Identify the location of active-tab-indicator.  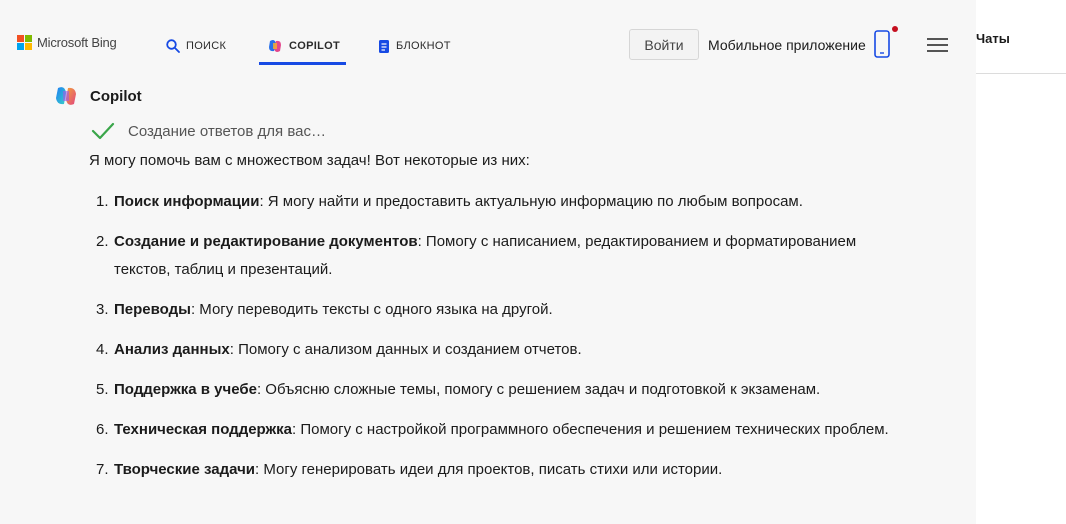
(302, 63).